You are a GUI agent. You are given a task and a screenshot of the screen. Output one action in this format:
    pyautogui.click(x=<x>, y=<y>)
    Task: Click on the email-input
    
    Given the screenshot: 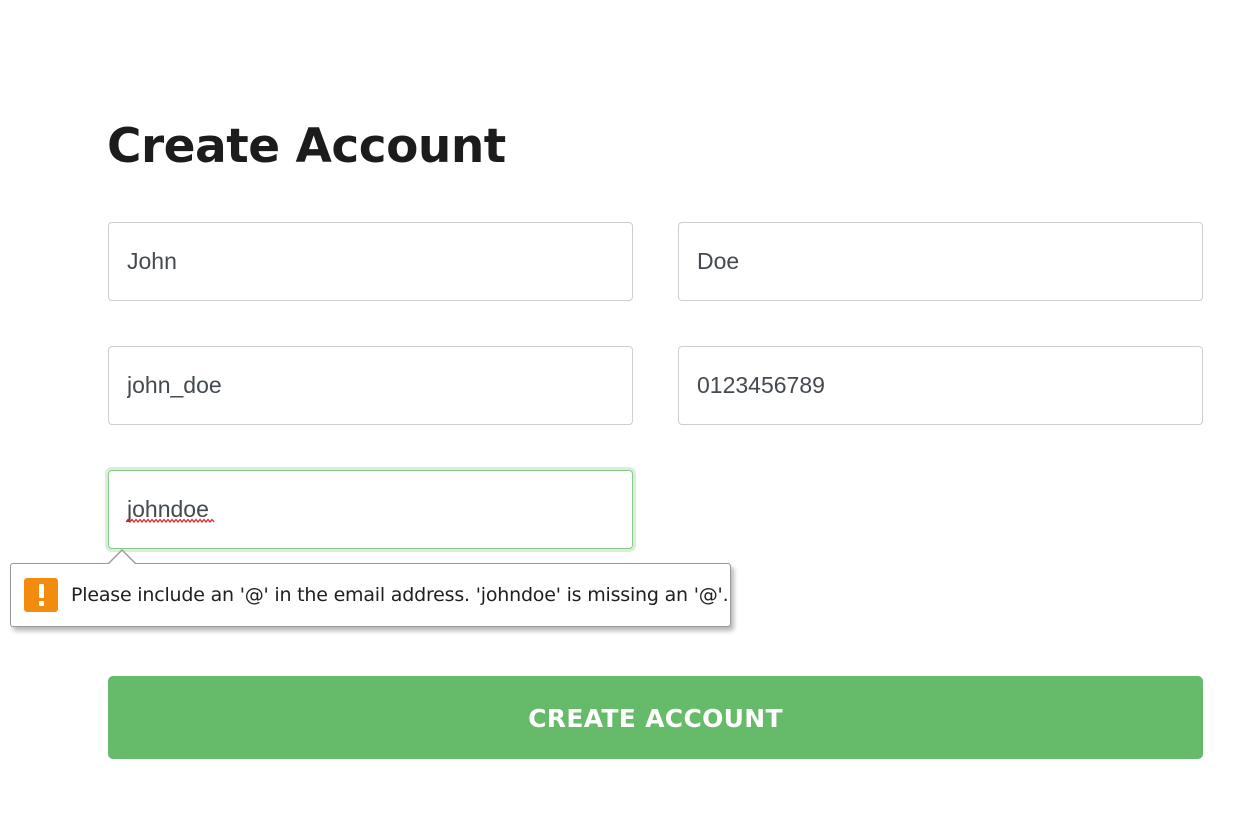 What is the action you would take?
    pyautogui.click(x=370, y=509)
    